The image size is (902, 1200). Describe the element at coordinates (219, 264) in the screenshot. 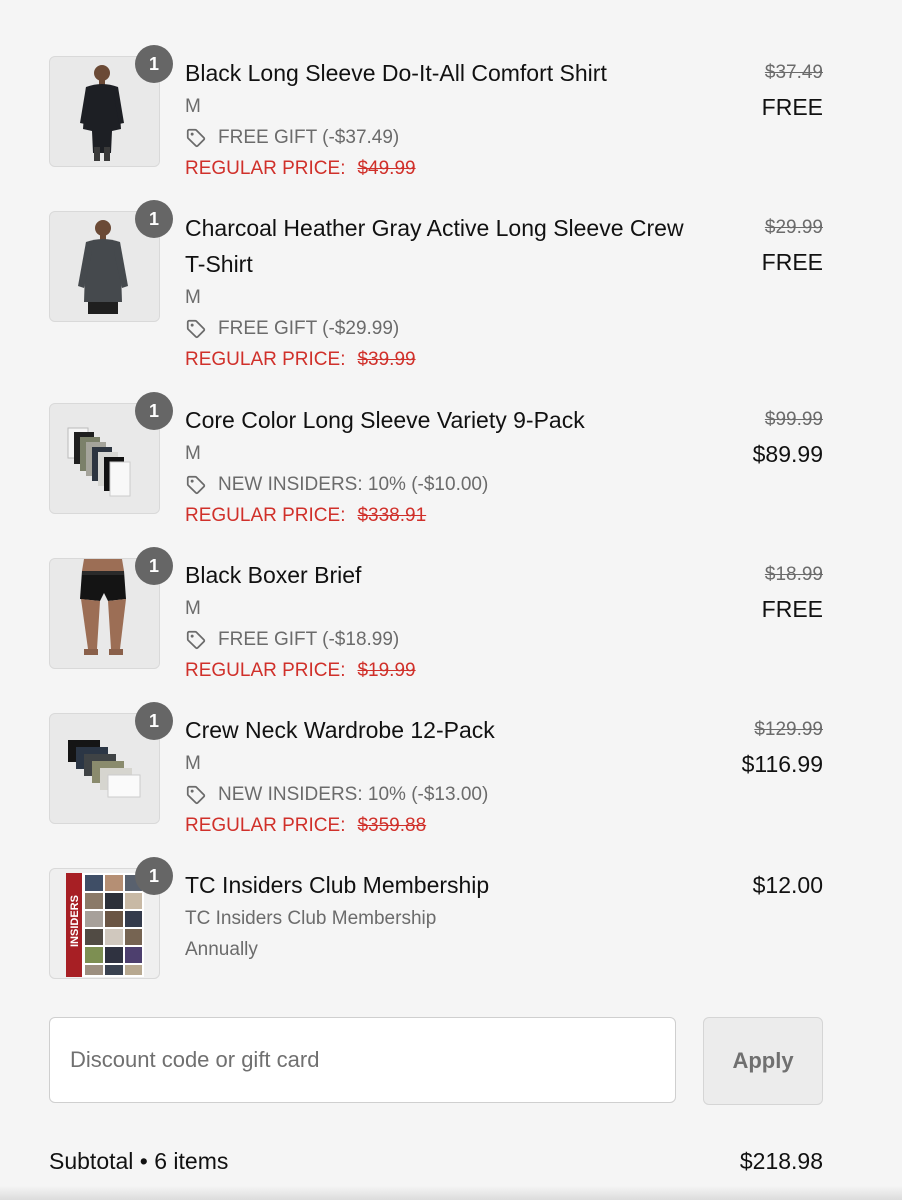

I see `item-title-line: T-Shirt` at that location.